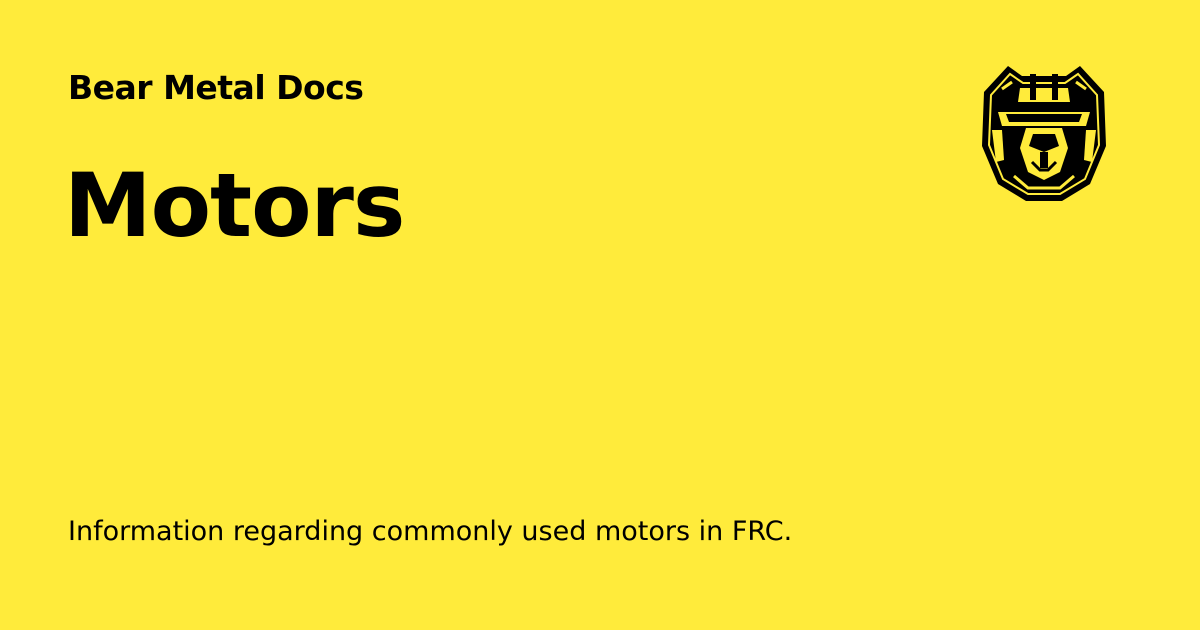  I want to click on bear-head-logo, so click(1044, 133).